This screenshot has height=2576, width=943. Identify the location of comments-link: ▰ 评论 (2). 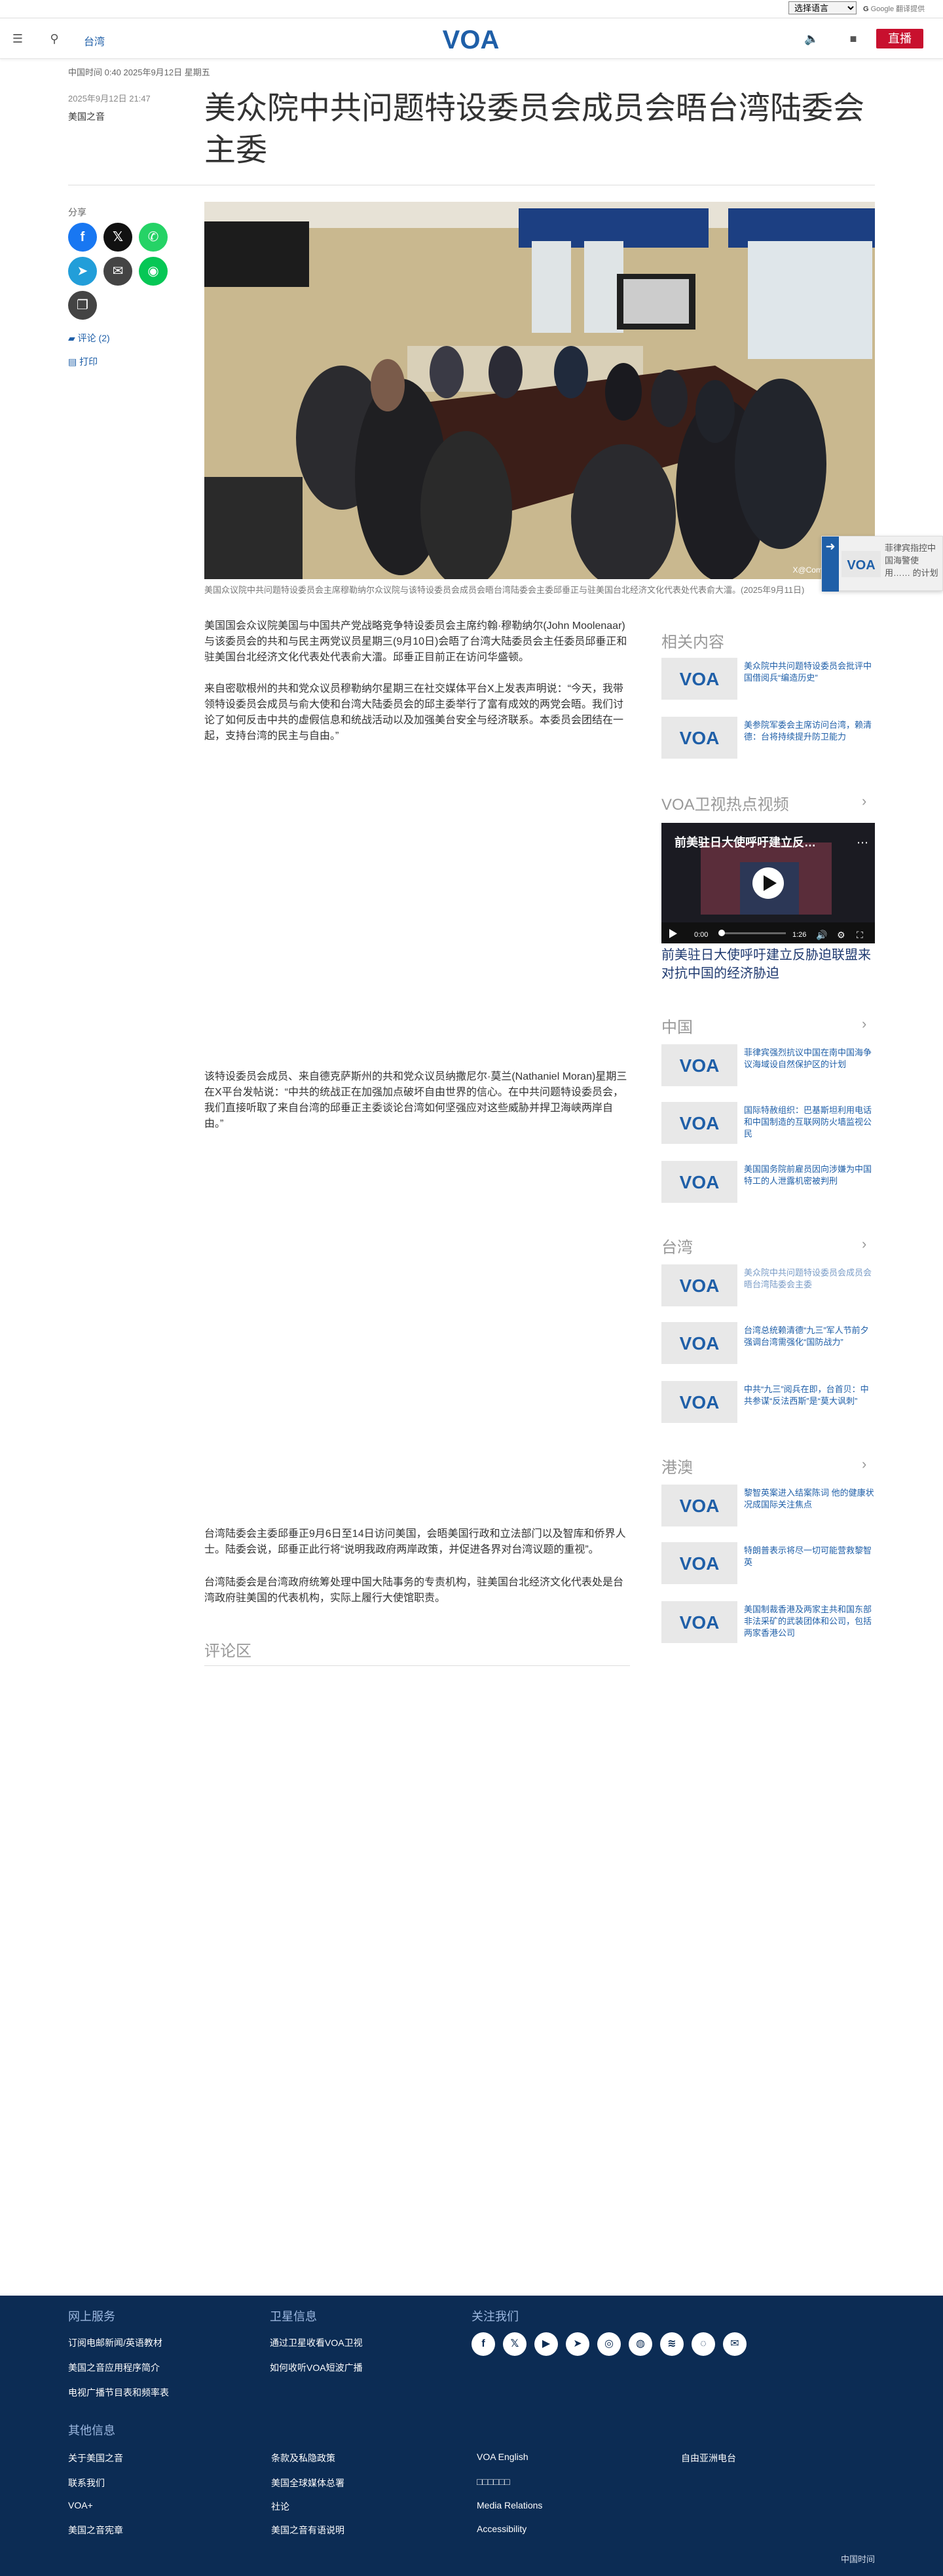
(89, 338).